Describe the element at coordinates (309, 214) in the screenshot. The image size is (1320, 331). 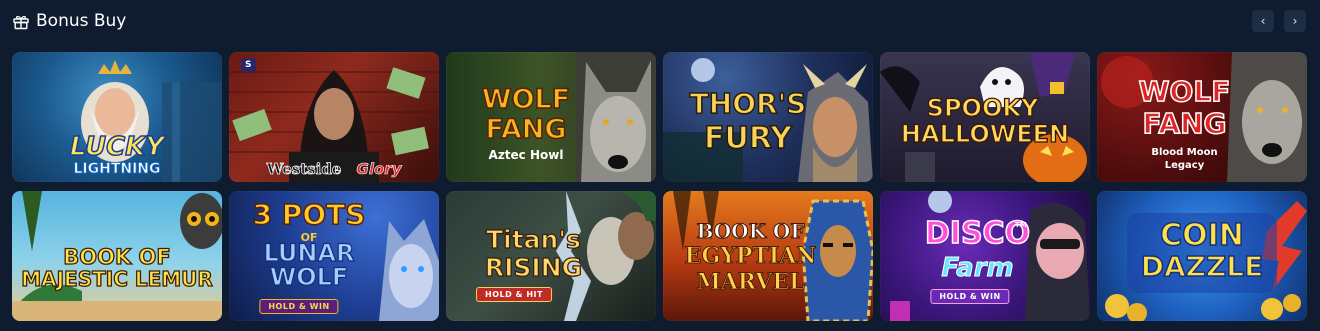
I see `game-title: 3 Pots` at that location.